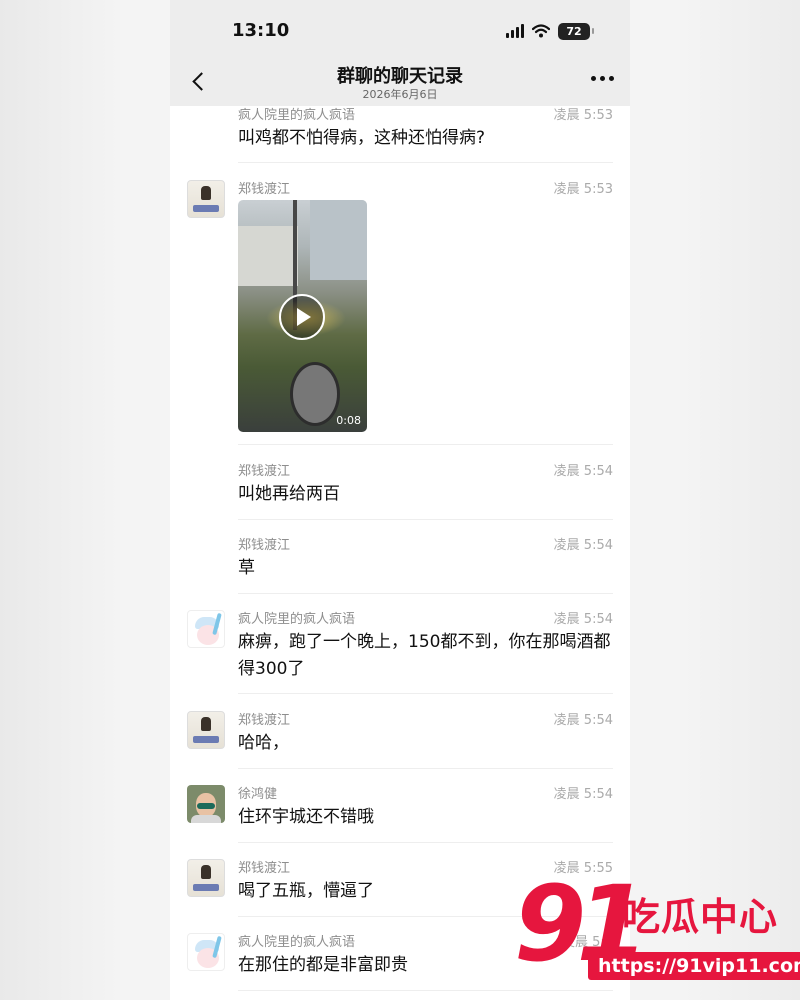 The width and height of the screenshot is (800, 1000). I want to click on message-text: 住环宇城还不错哦, so click(425, 817).